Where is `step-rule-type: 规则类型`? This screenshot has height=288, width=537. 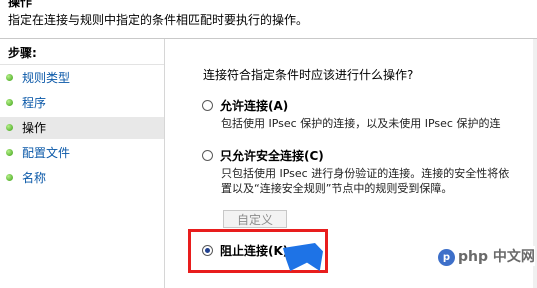 step-rule-type: 规则类型 is located at coordinates (82, 78).